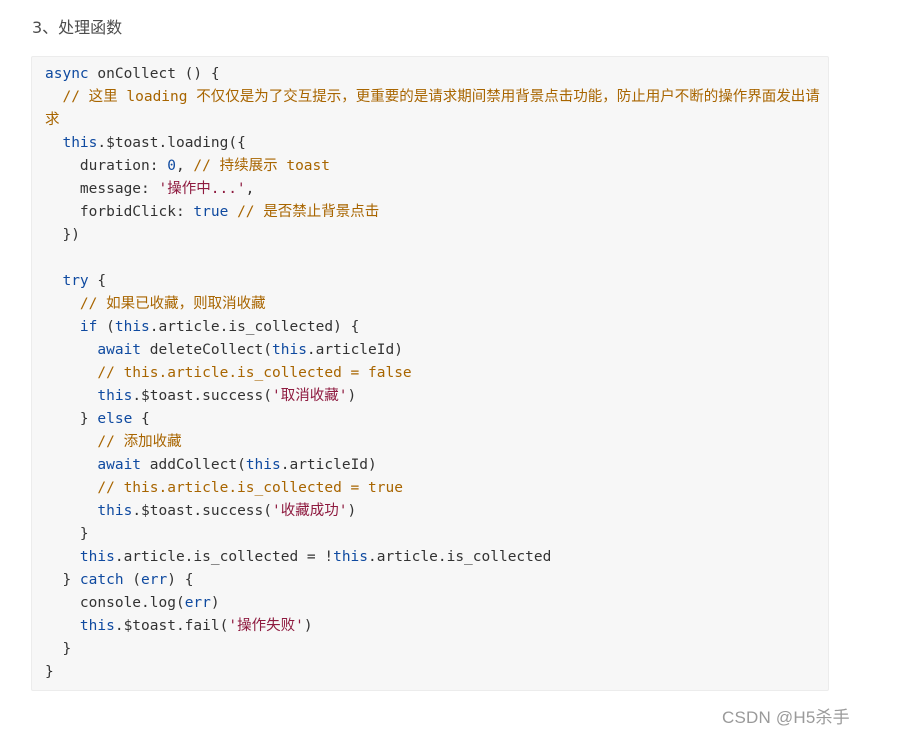  What do you see at coordinates (436, 166) in the screenshot?
I see `code-line: duration: 0, // 持续展示 toast` at bounding box center [436, 166].